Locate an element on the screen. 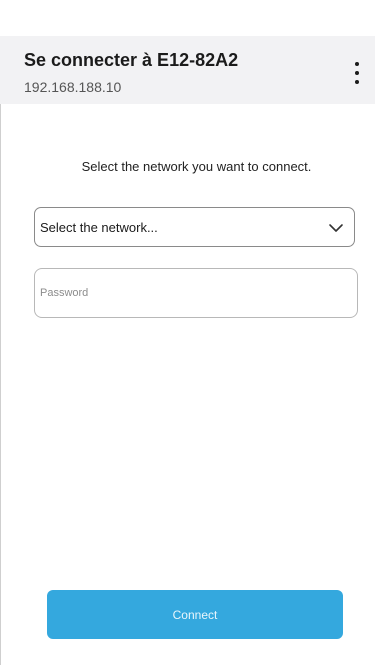 Image resolution: width=375 pixels, height=665 pixels. app-header: Se connecter à E12-82A2 192.168.188.10 is located at coordinates (187, 70).